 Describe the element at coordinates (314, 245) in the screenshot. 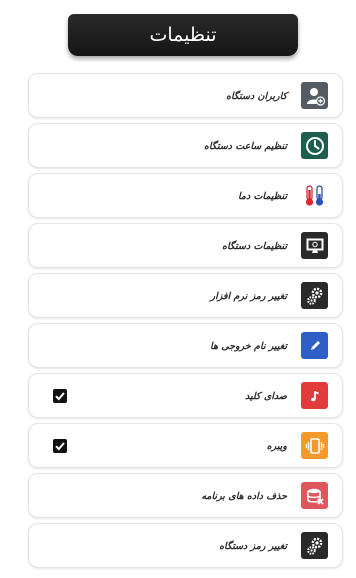

I see `monitor-icon` at that location.